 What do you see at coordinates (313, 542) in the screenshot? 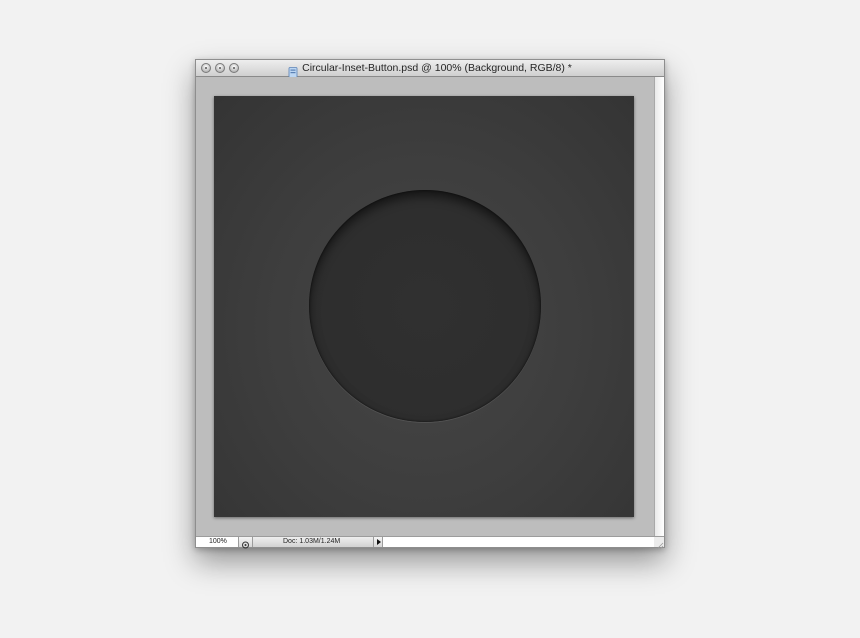
I see `document-size-info: Doc: 1.03M/1.24M` at bounding box center [313, 542].